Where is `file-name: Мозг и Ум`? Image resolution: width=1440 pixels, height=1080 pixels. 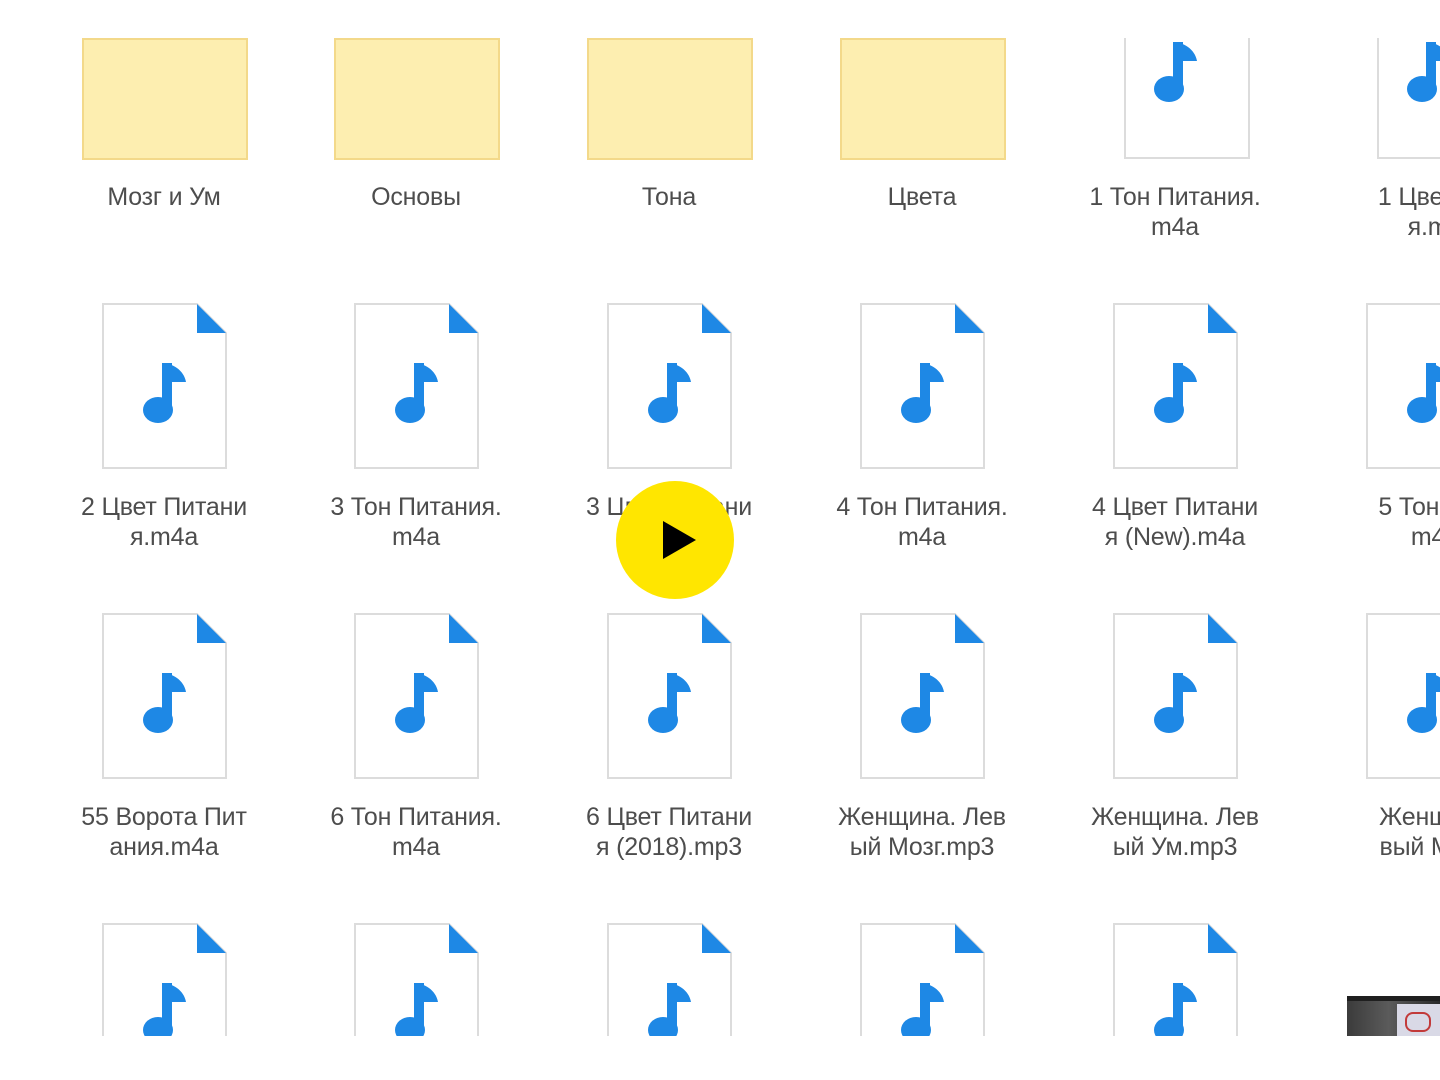 file-name: Мозг и Ум is located at coordinates (164, 197).